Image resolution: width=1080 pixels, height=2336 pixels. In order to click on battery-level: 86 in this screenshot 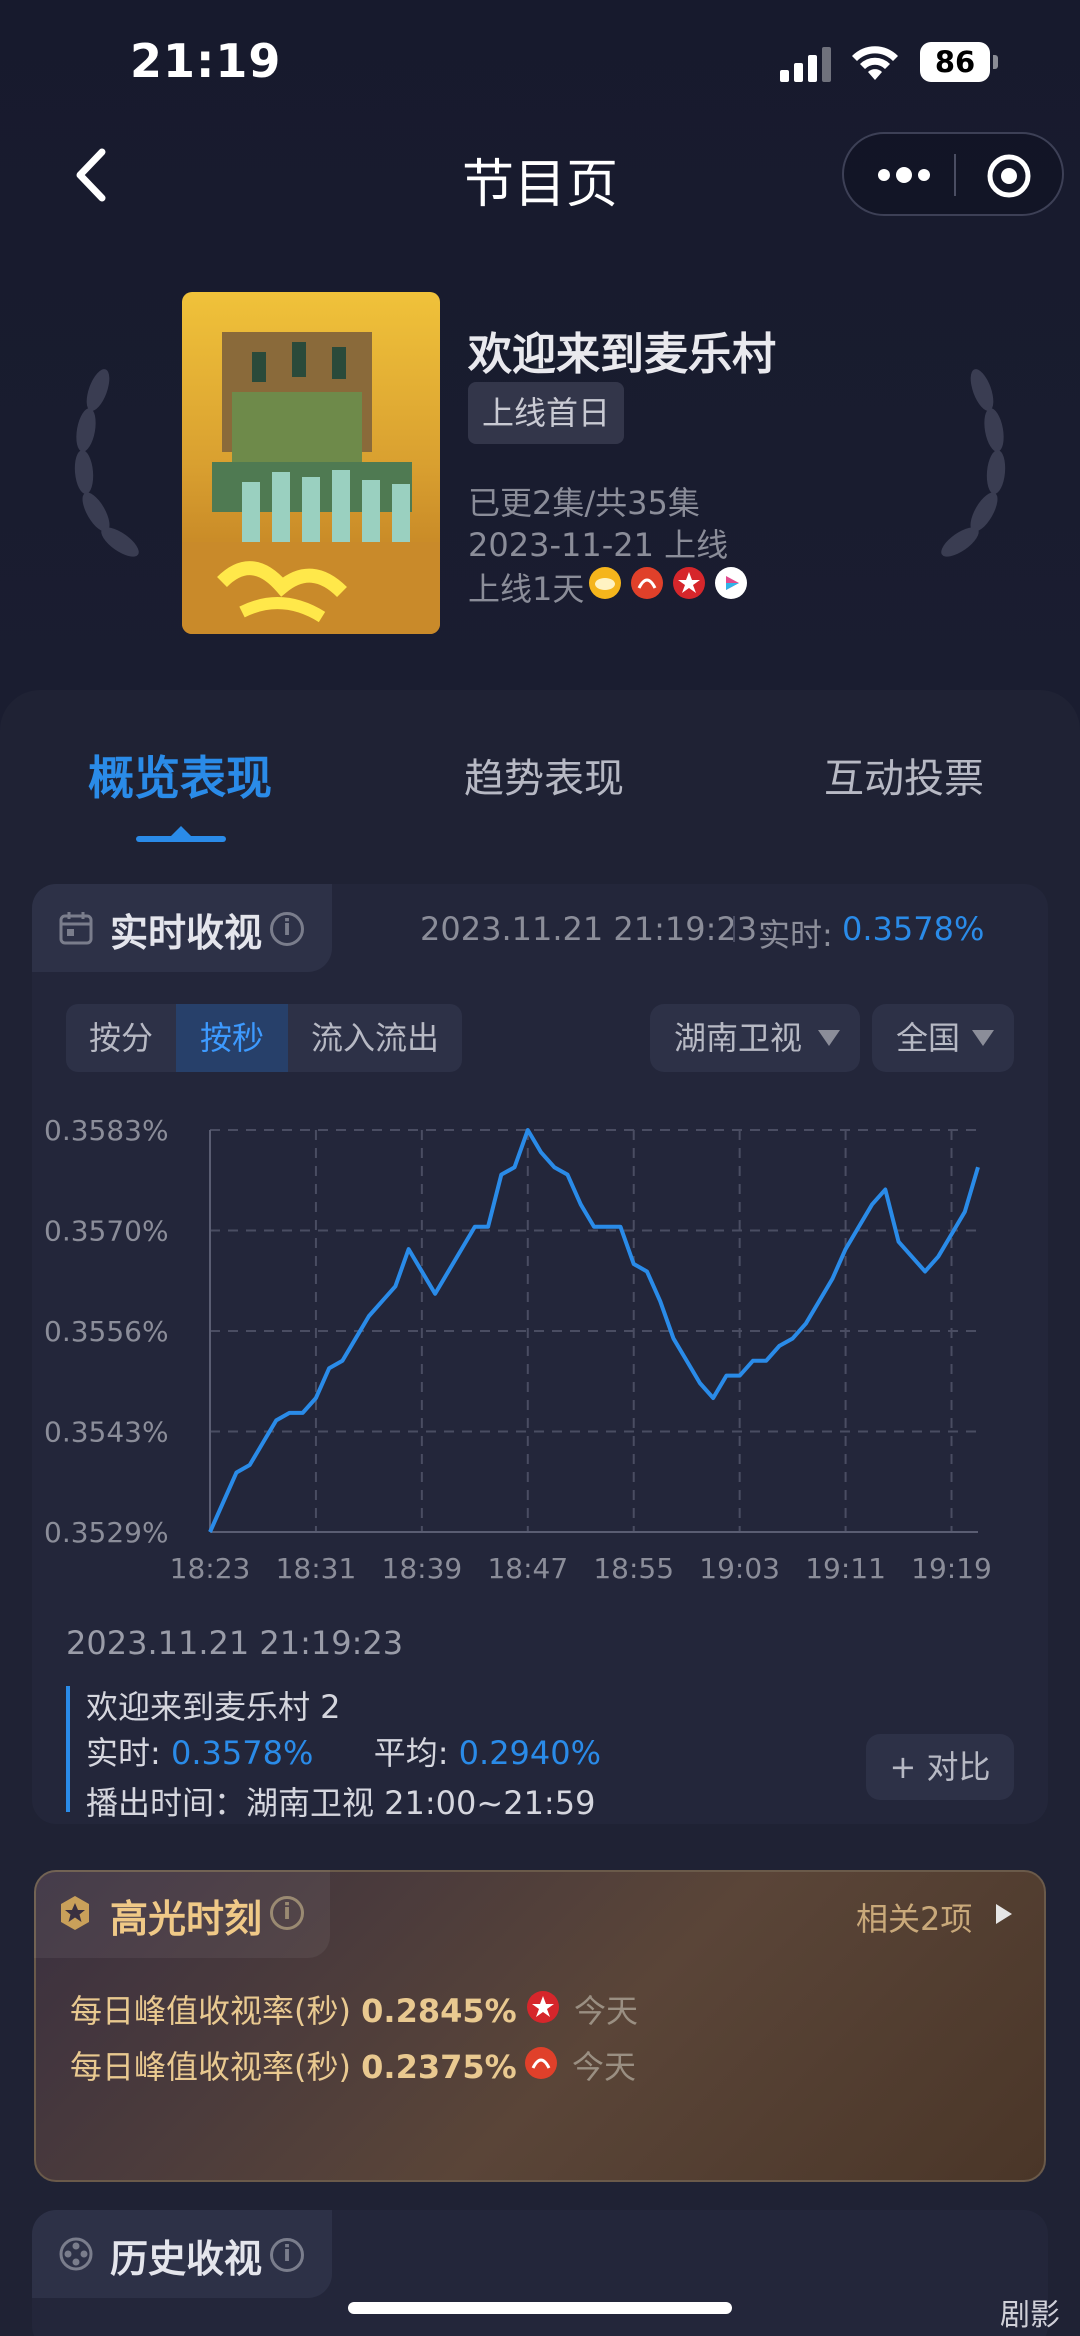, I will do `click(955, 62)`.